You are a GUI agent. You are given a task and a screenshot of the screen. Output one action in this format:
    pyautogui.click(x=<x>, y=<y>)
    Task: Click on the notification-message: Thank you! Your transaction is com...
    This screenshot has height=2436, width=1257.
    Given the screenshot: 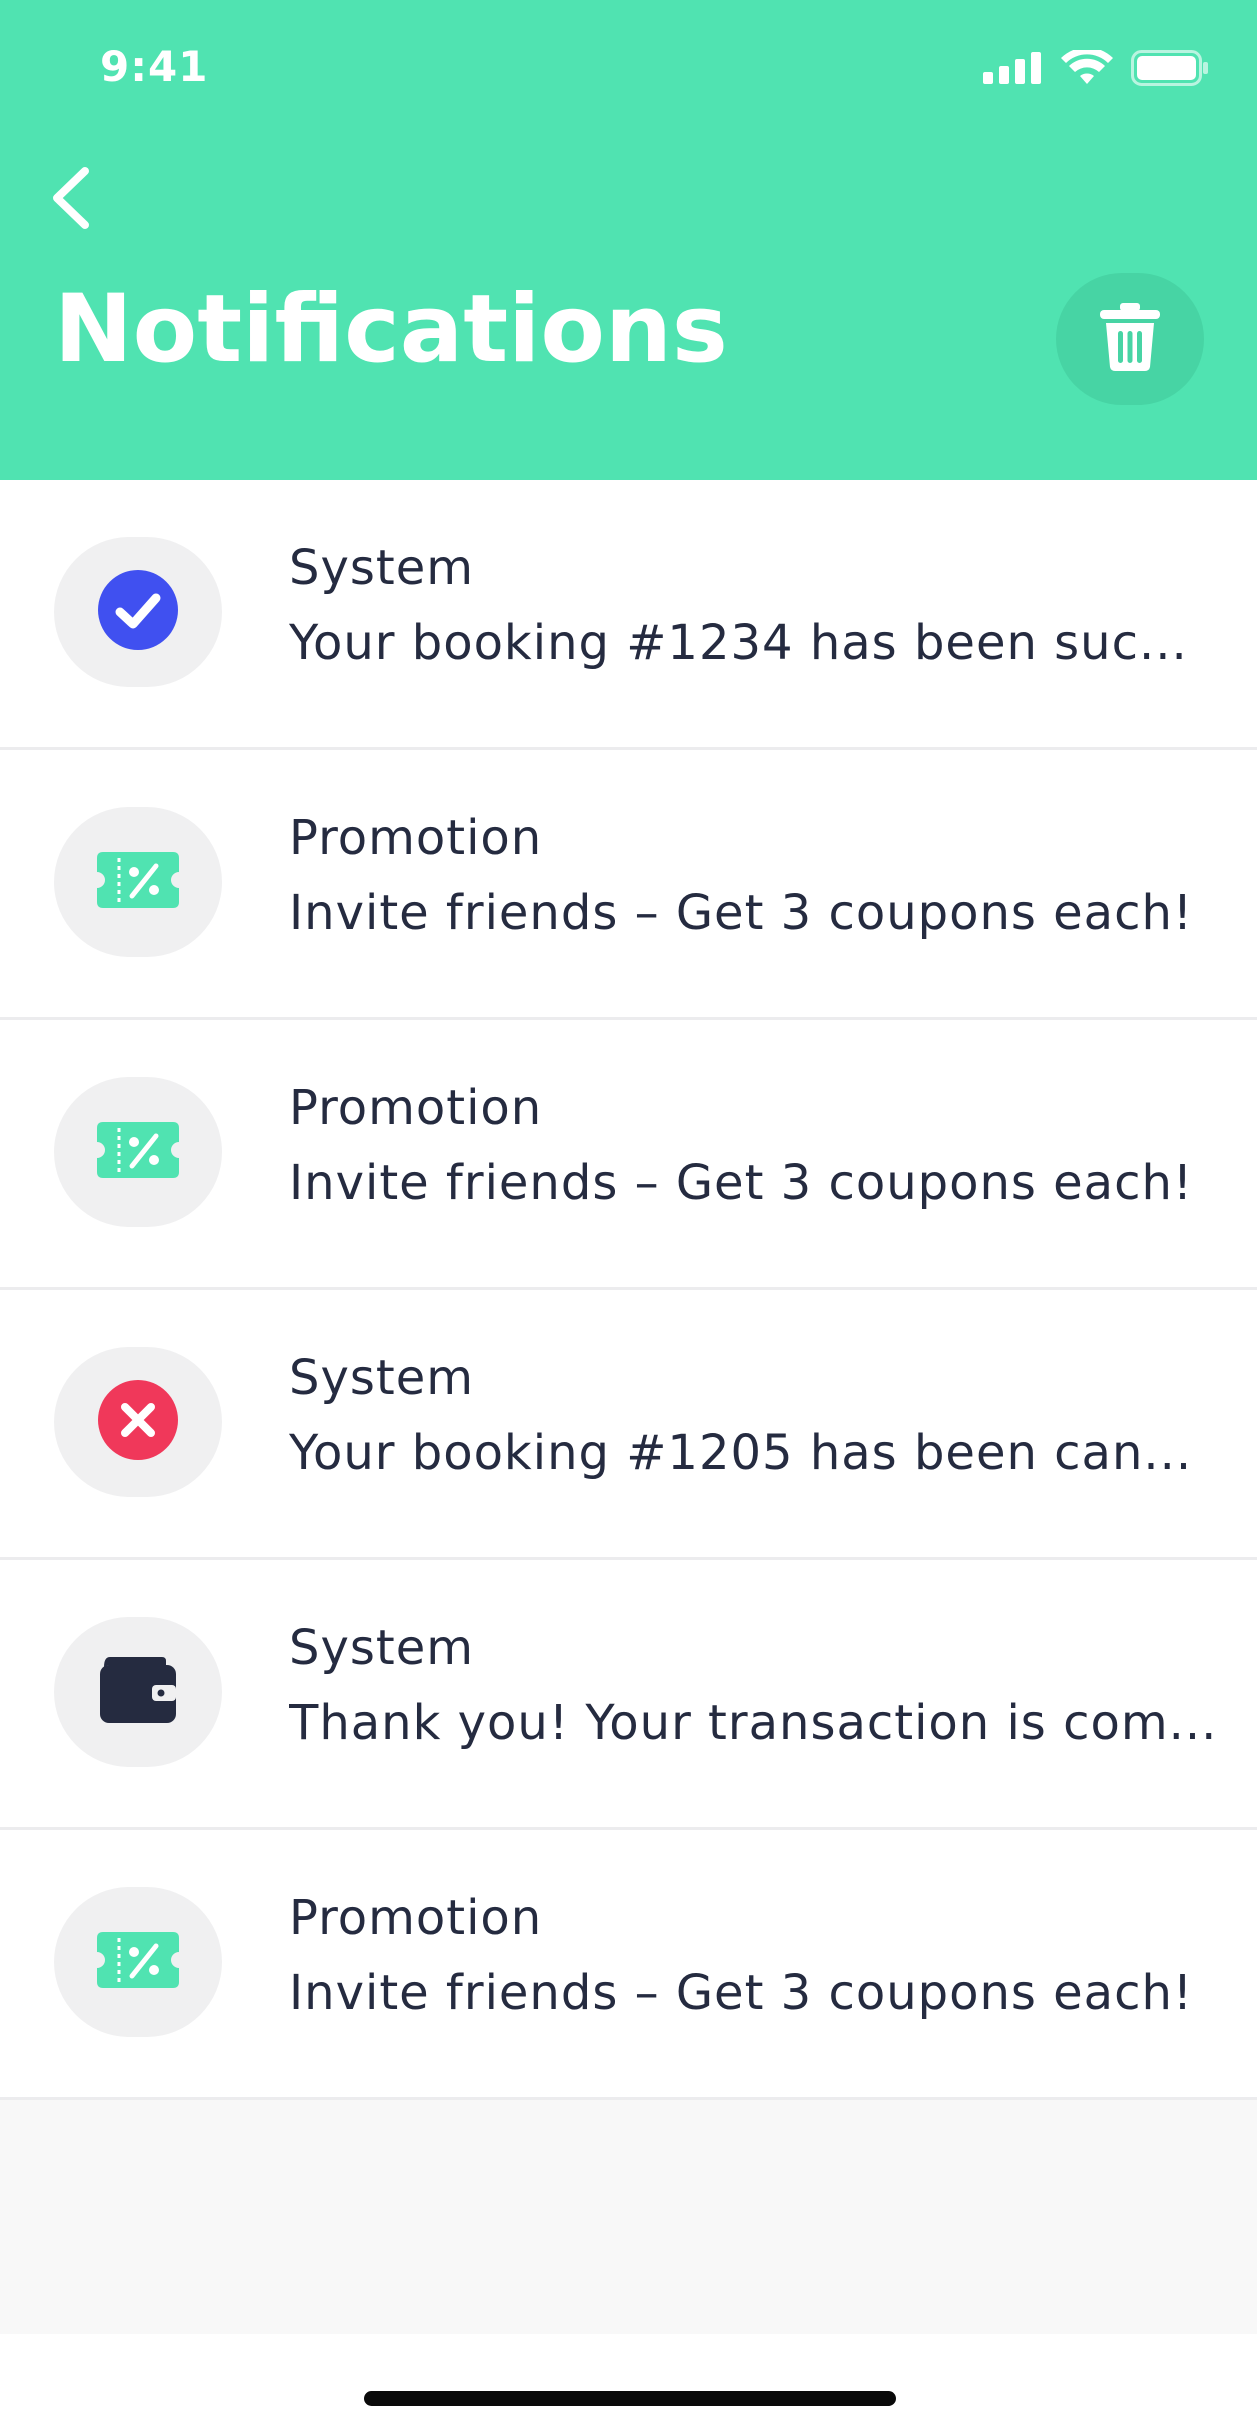 What is the action you would take?
    pyautogui.click(x=753, y=1723)
    